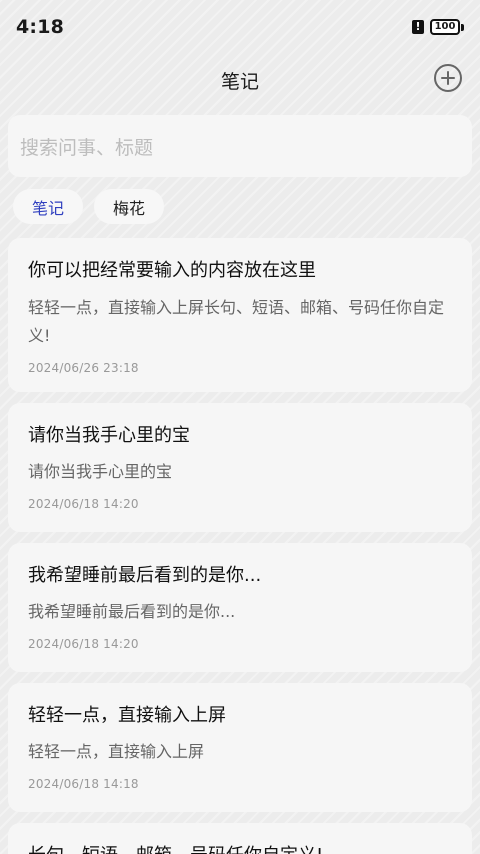 Image resolution: width=480 pixels, height=854 pixels. What do you see at coordinates (100, 471) in the screenshot?
I see `note-preview: 请你当我手心里的宝` at bounding box center [100, 471].